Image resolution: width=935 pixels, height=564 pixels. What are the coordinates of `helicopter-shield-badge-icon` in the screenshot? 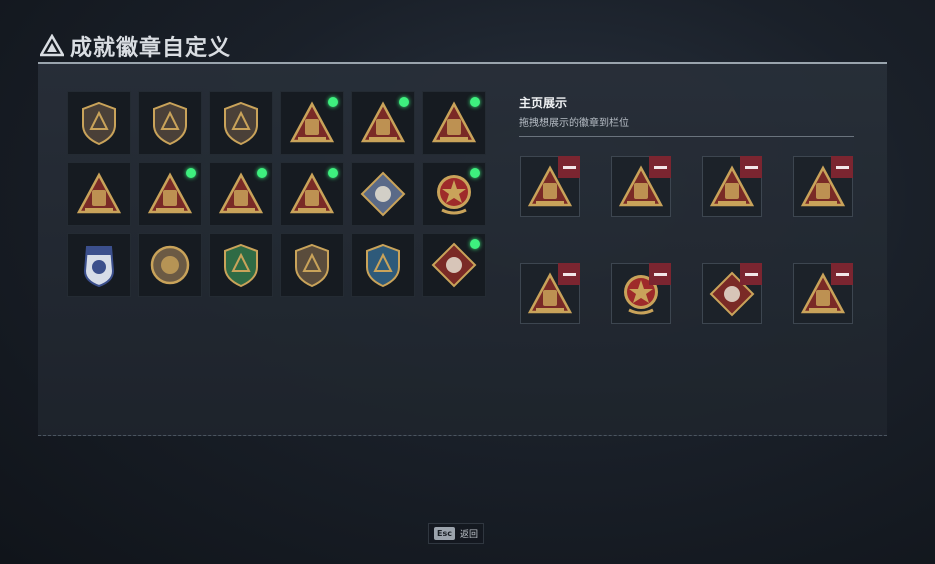 It's located at (170, 123).